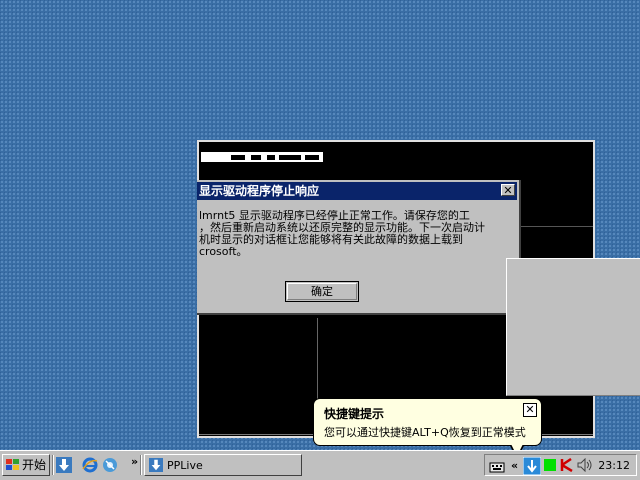 The height and width of the screenshot is (480, 640). What do you see at coordinates (497, 466) in the screenshot?
I see `keyboard-icon` at bounding box center [497, 466].